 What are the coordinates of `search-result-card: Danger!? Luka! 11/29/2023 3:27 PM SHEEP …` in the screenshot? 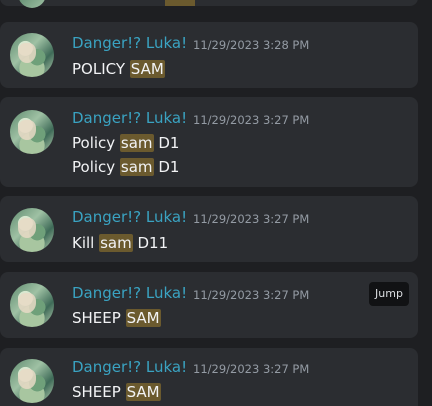 It's located at (209, 377).